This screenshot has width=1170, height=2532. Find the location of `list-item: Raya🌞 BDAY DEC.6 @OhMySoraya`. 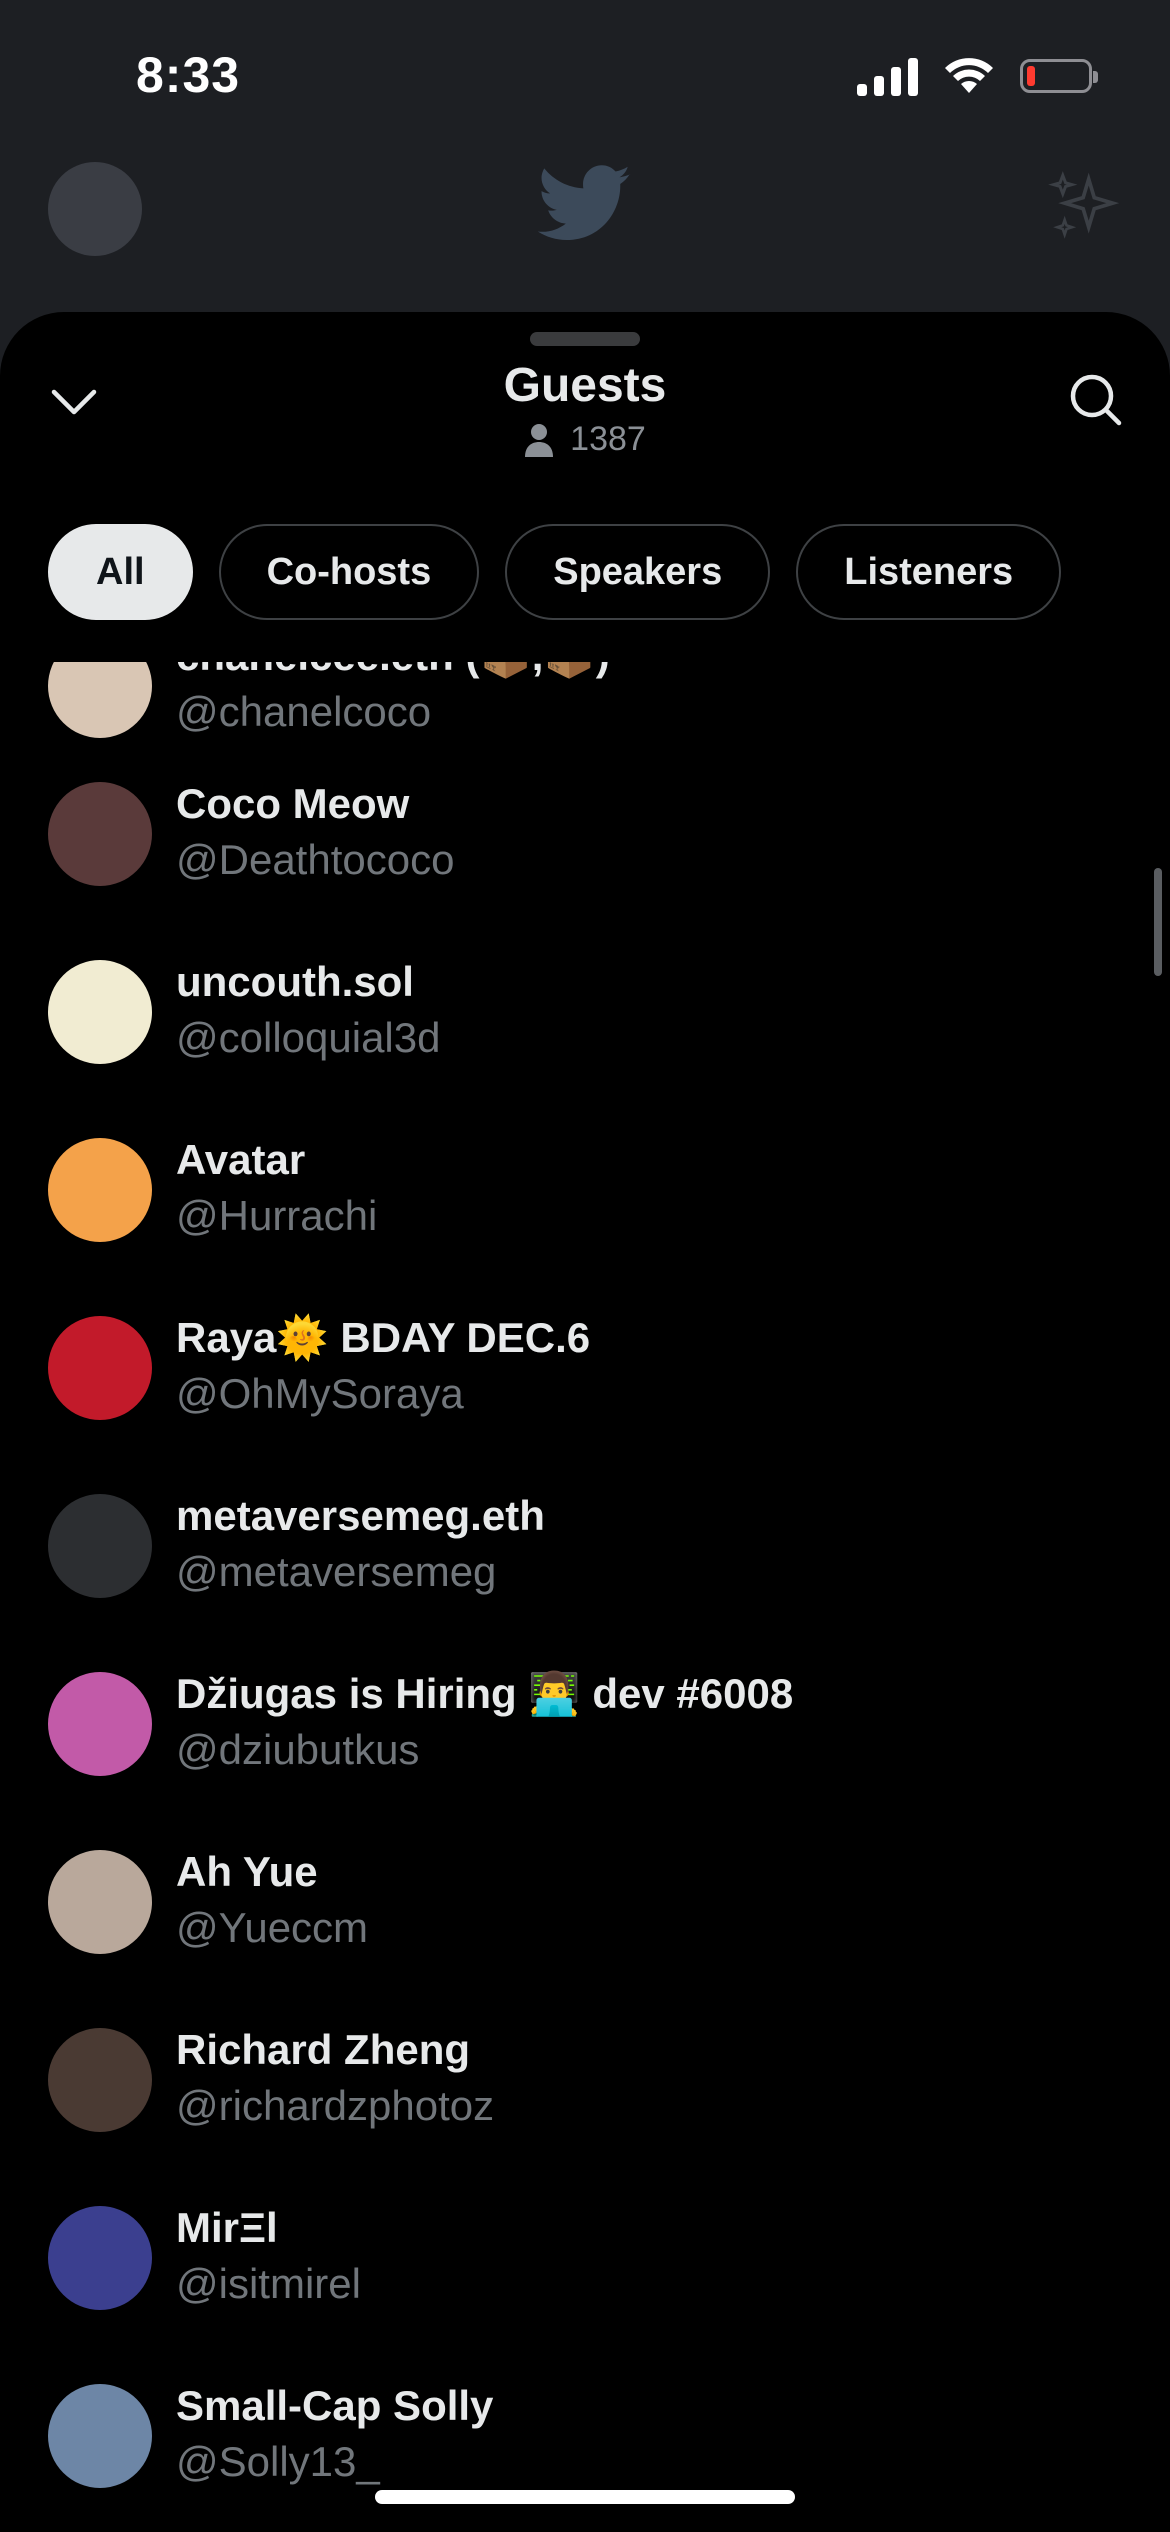

list-item: Raya🌞 BDAY DEC.6 @OhMySoraya is located at coordinates (585, 1393).